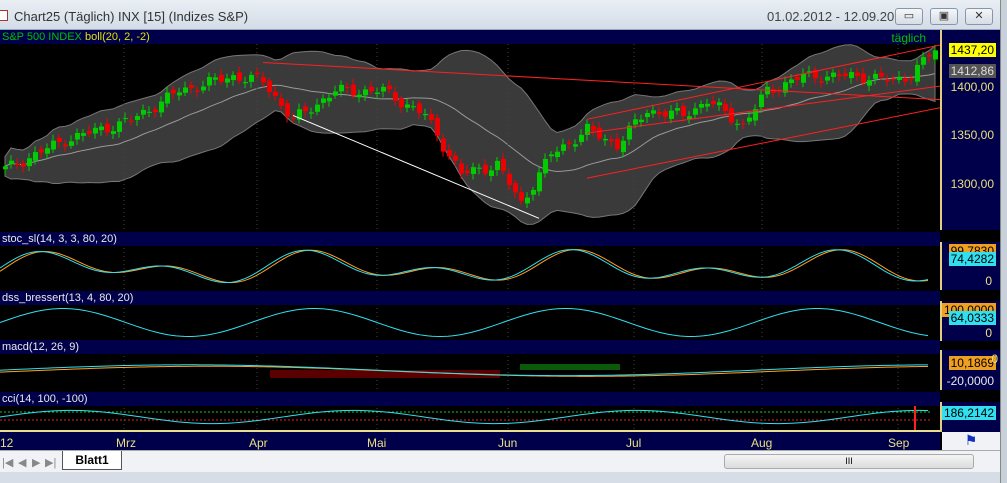 The image size is (1007, 483). Describe the element at coordinates (979, 16) in the screenshot. I see `close-button: ✕` at that location.